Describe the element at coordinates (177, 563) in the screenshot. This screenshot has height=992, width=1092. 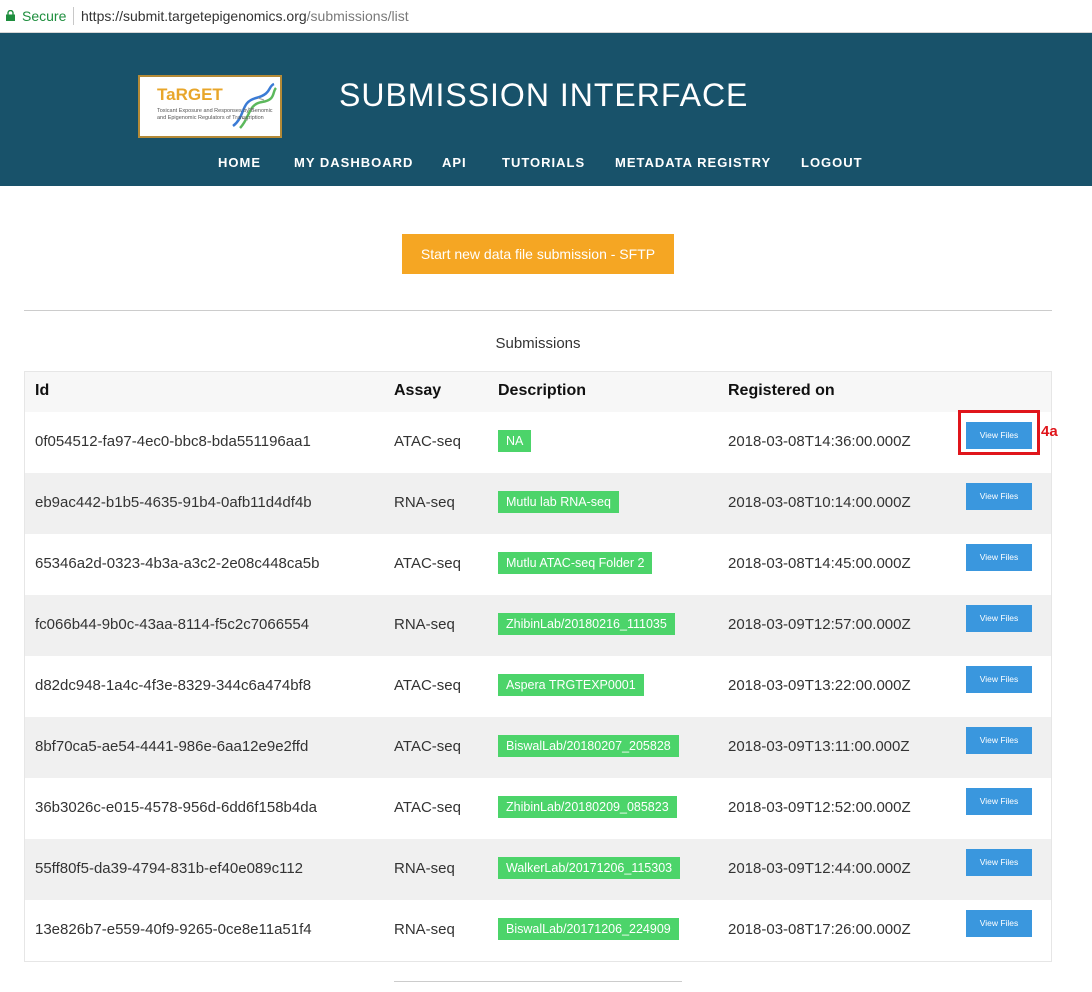
I see `row-id: 65346a2d-0323-4b3a-a3c2-2e08c448ca5b` at that location.